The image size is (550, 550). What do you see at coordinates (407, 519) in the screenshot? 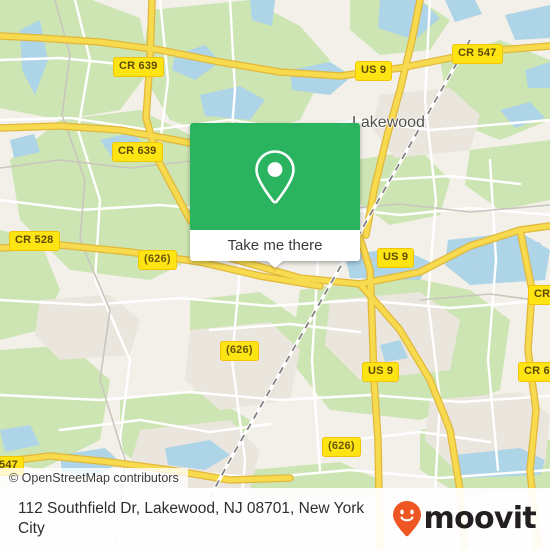
I see `moovit-pin-icon` at bounding box center [407, 519].